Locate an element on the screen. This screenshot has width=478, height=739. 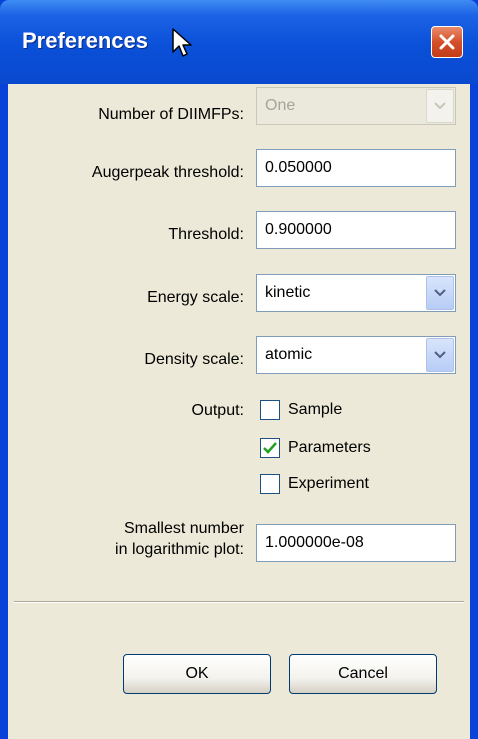
smallest-number-label-line1: Smallest number is located at coordinates (183, 528).